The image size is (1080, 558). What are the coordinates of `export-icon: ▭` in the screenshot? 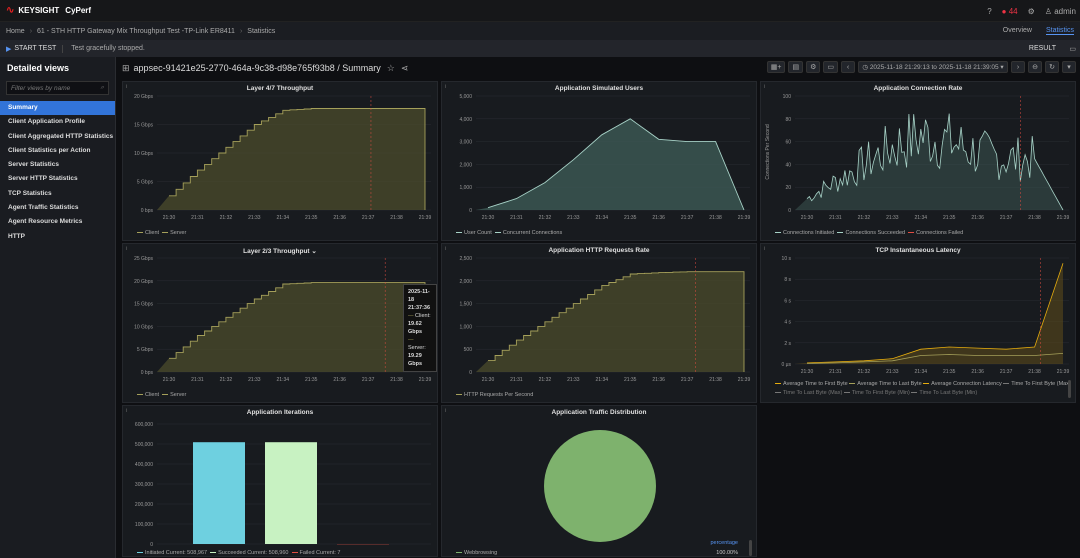 It's located at (1072, 49).